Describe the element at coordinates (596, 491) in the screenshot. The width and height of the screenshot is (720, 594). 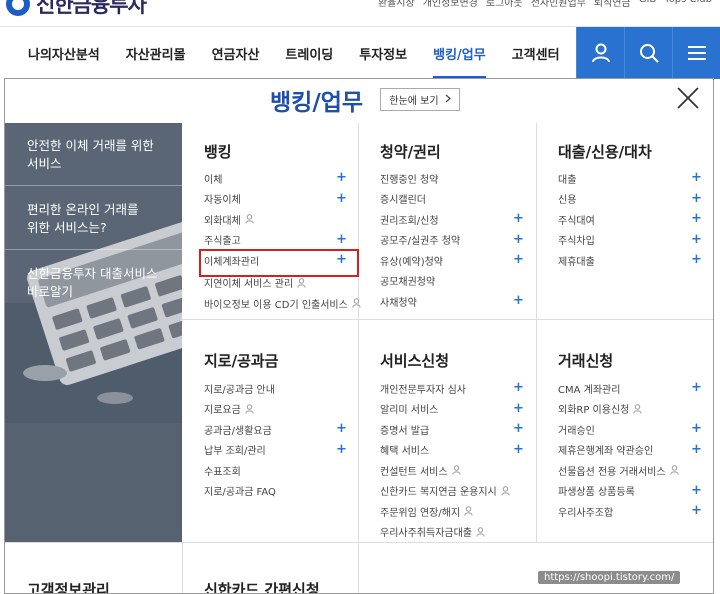
I see `menu-item-trade: 파생상품 상품등록` at that location.